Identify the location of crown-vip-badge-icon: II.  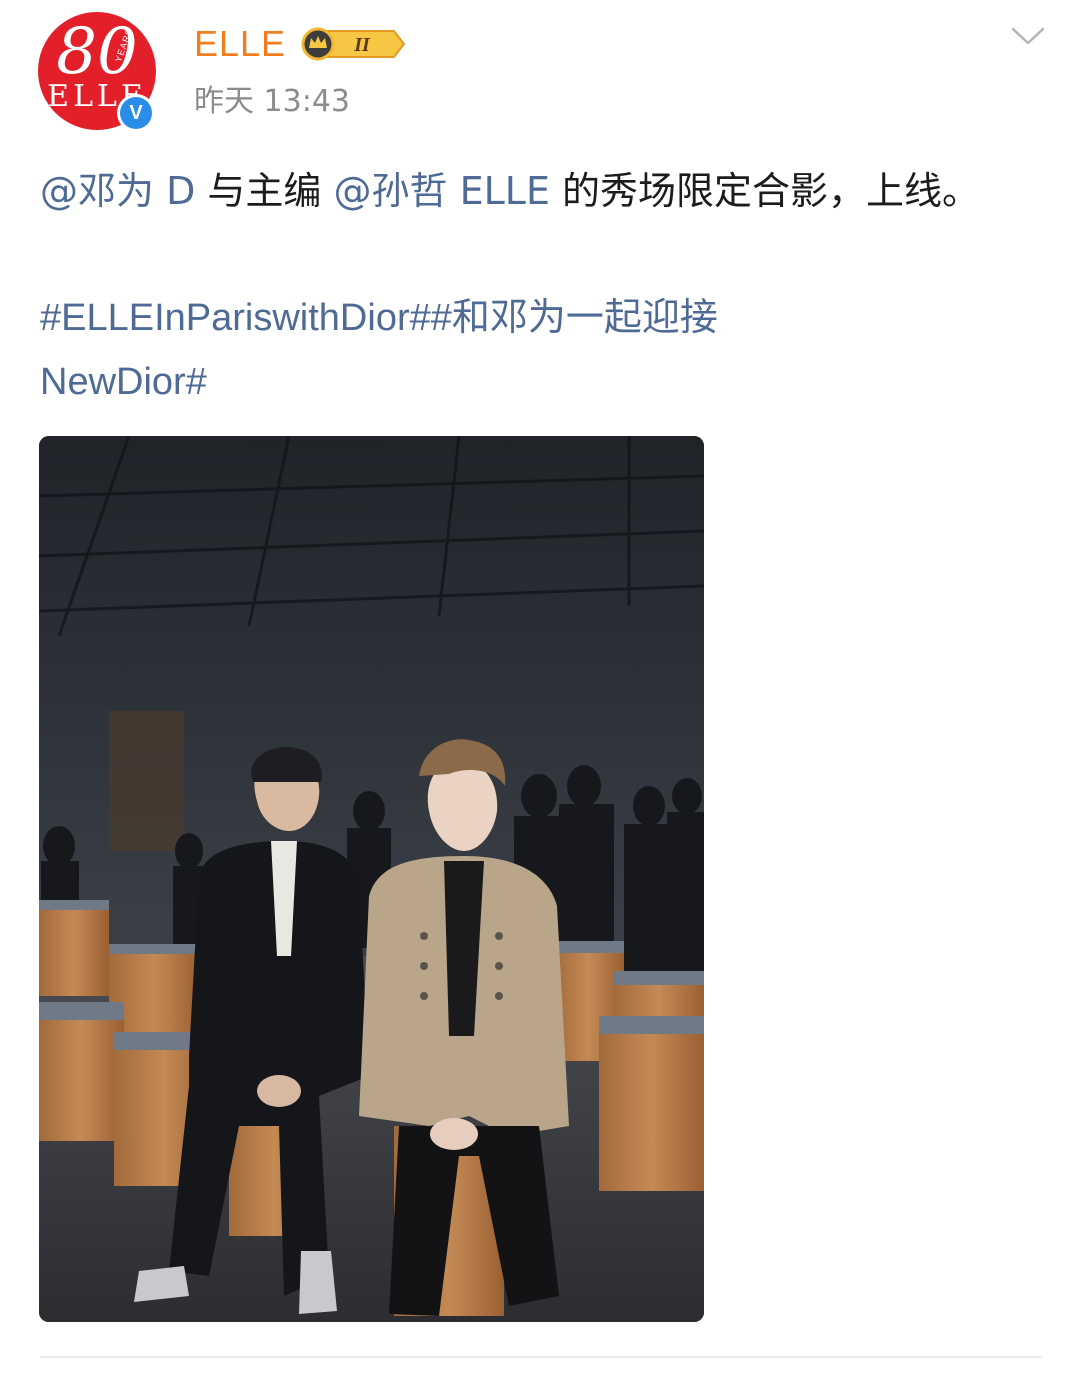
(352, 44).